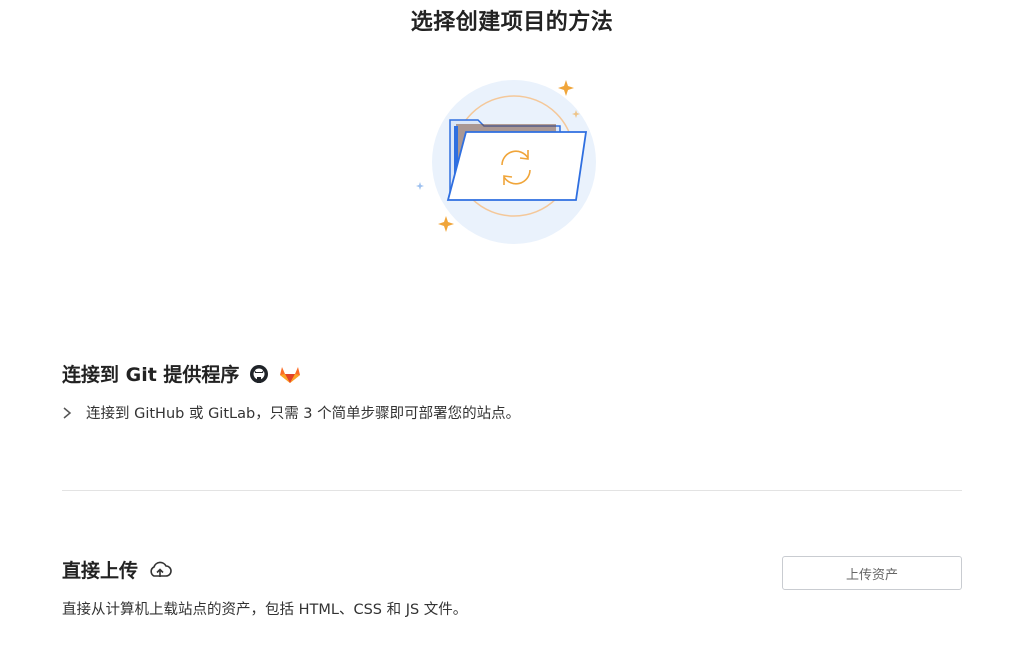 The height and width of the screenshot is (646, 1024). I want to click on cloud-upload-icon, so click(160, 570).